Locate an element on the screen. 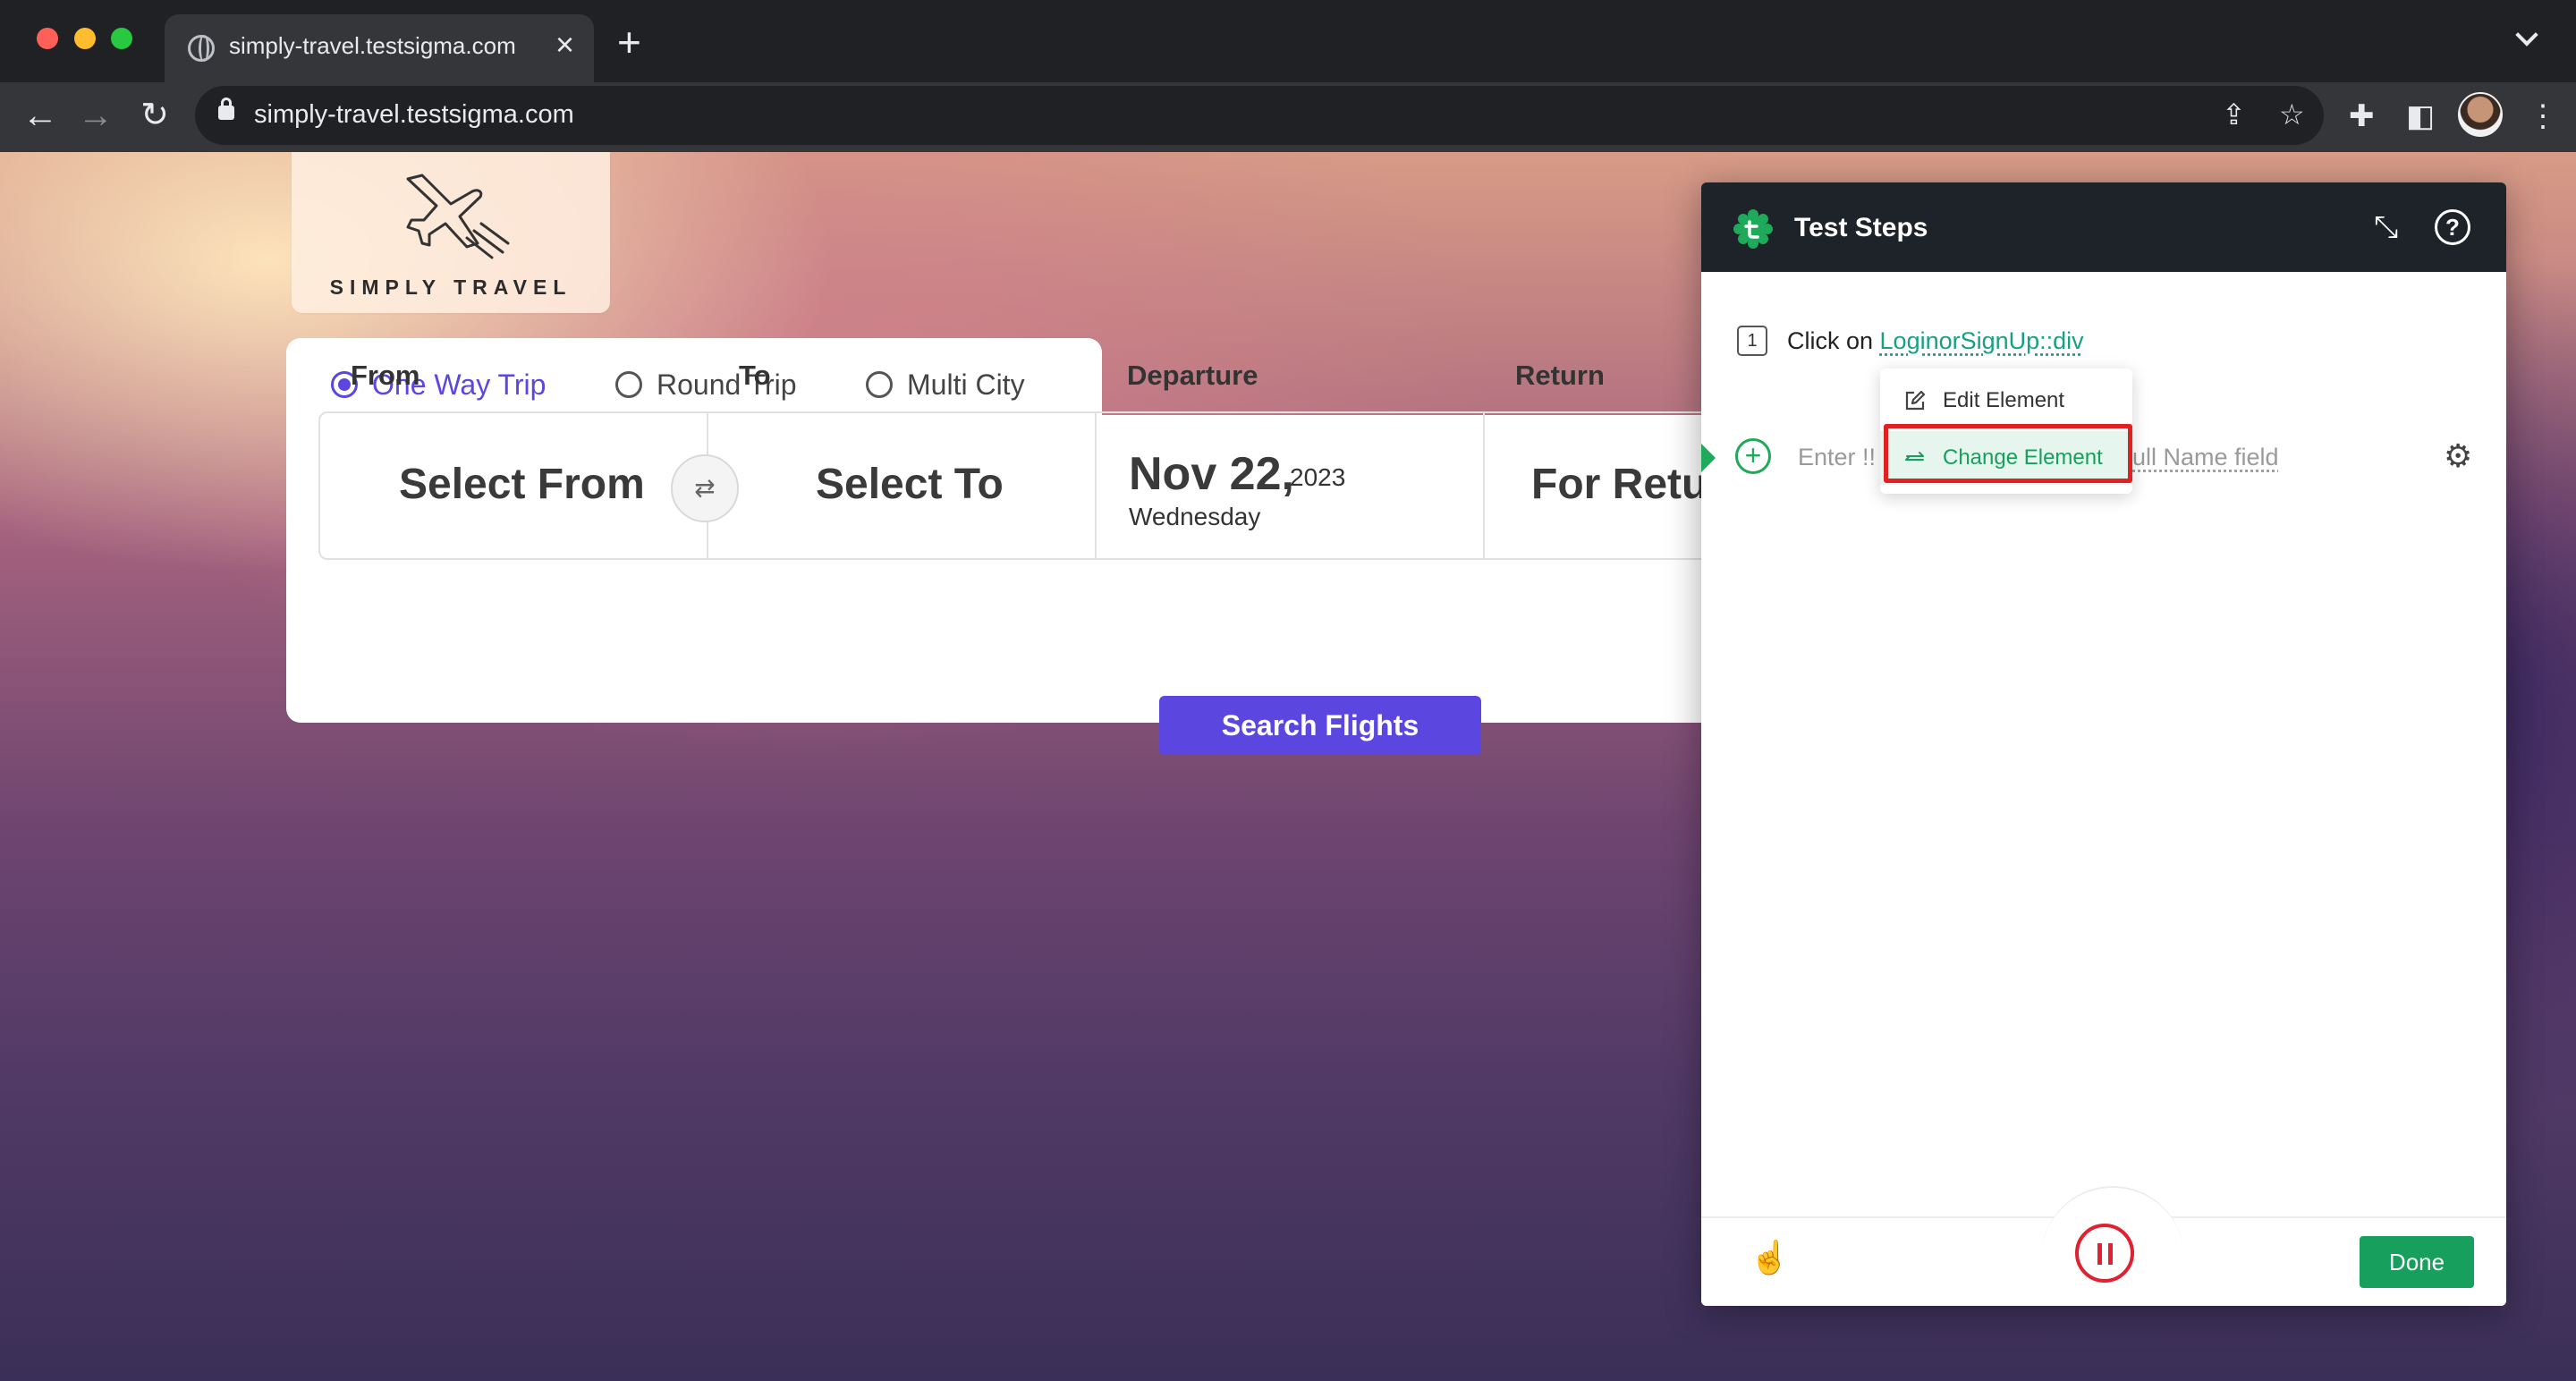 Image resolution: width=2576 pixels, height=1381 pixels. from-field: Select From ⇄ is located at coordinates (529, 485).